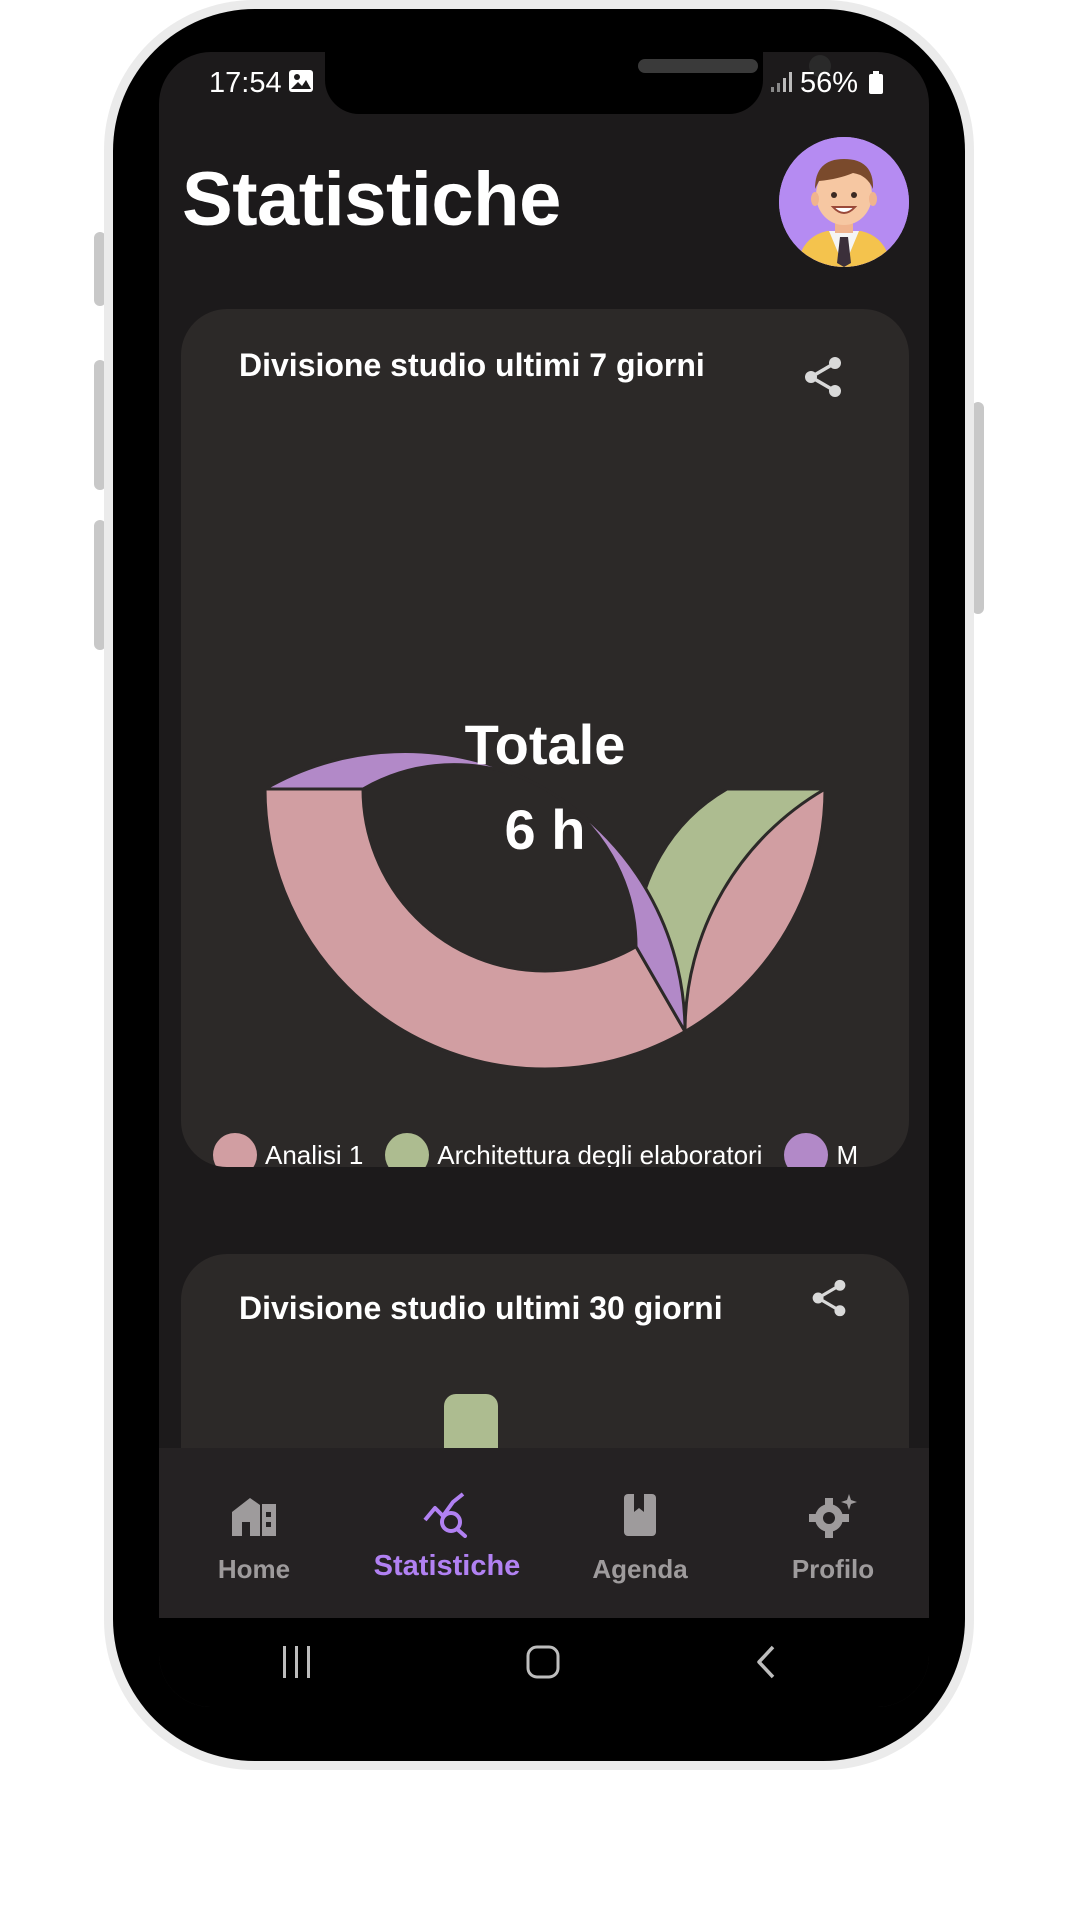 This screenshot has height=1920, width=1080. Describe the element at coordinates (481, 1308) in the screenshot. I see `card-title: Divisione studio ultimi 30 giorni` at that location.